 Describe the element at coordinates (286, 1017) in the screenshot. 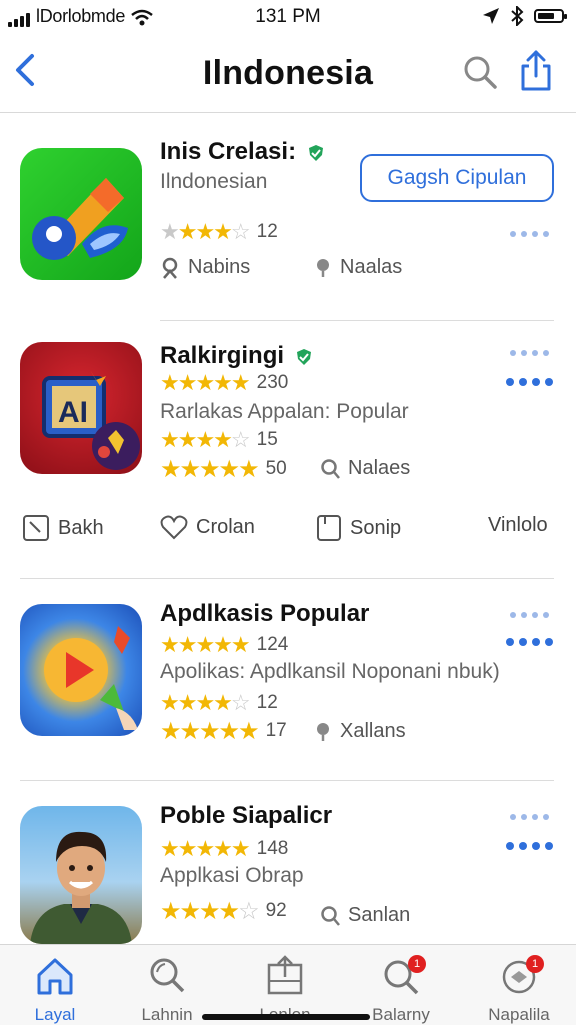

I see `home-indicator` at that location.